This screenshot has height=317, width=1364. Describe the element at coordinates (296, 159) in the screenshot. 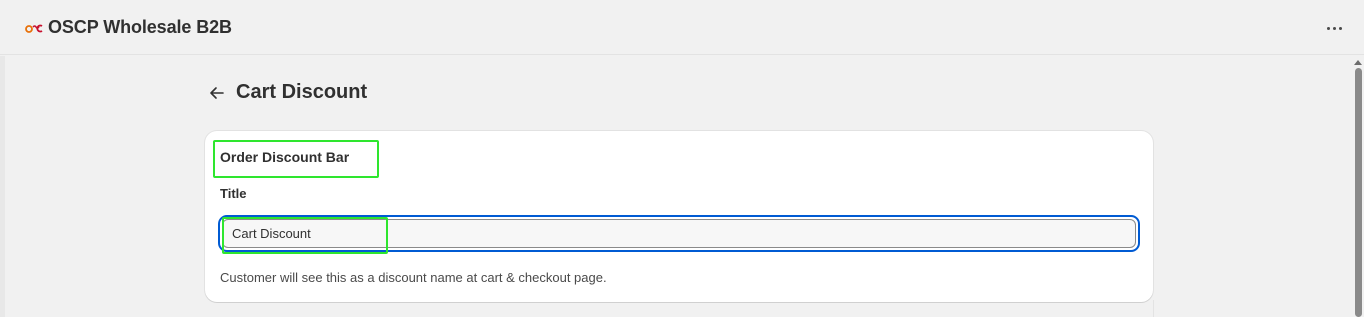

I see `heading-highlight-box` at that location.